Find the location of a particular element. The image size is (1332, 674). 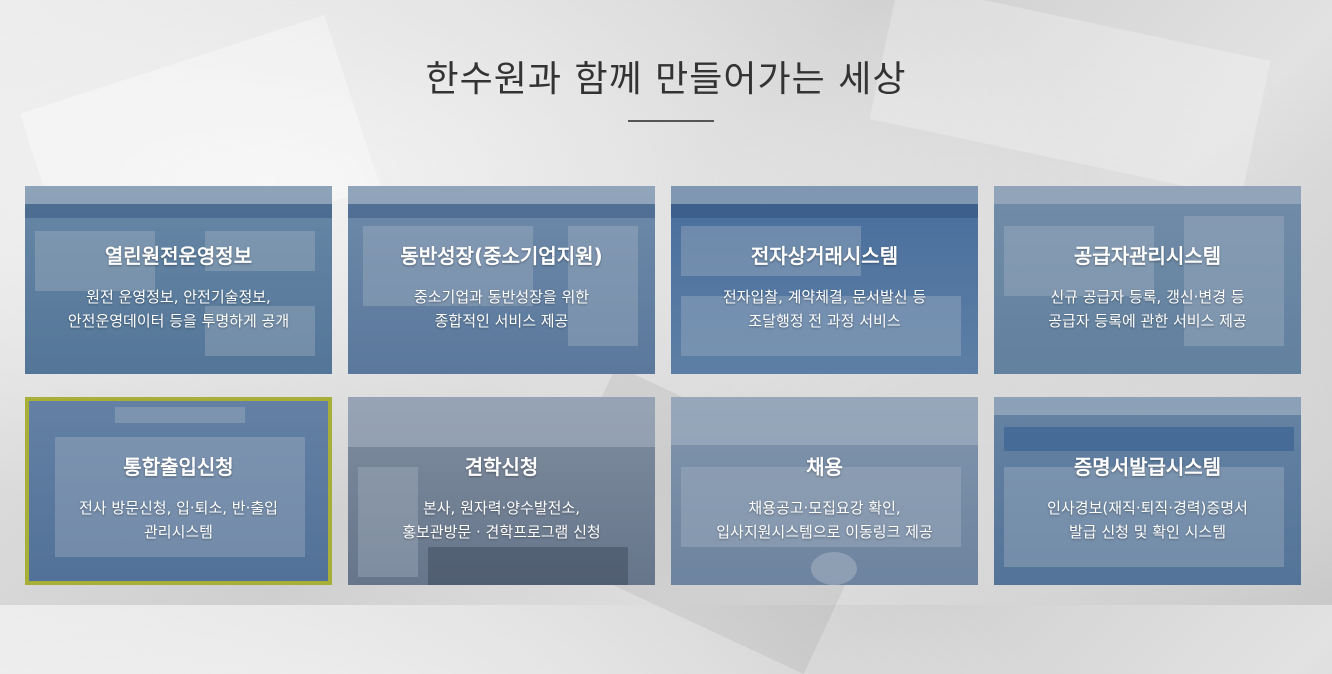

card-desc-line: 조달행정 전 과정 서비스 is located at coordinates (824, 321).